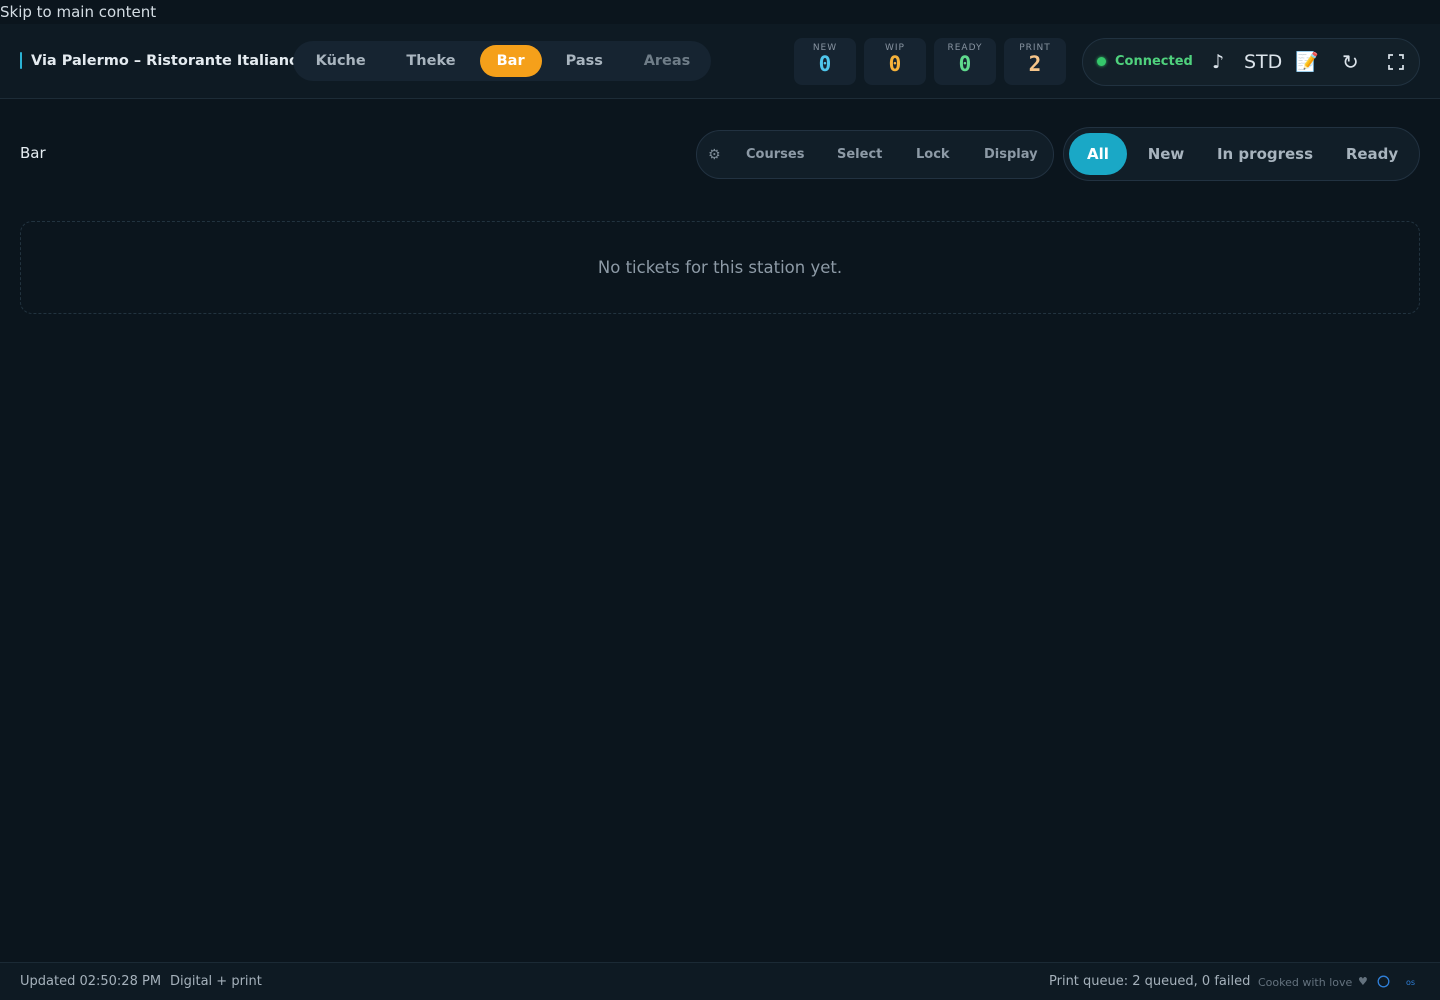  I want to click on counter-print-value: 2, so click(1035, 64).